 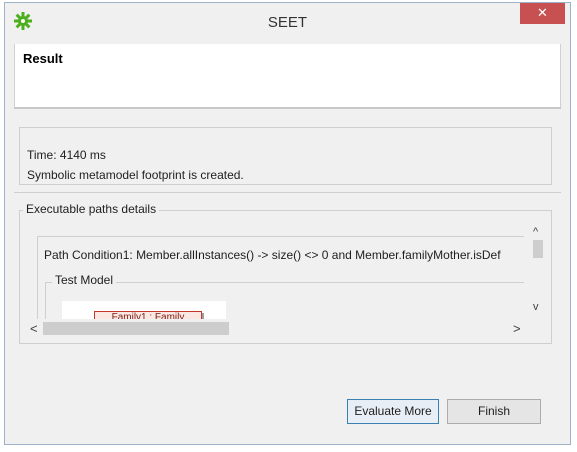 What do you see at coordinates (91, 209) in the screenshot?
I see `executable-paths-label: Executable paths details` at bounding box center [91, 209].